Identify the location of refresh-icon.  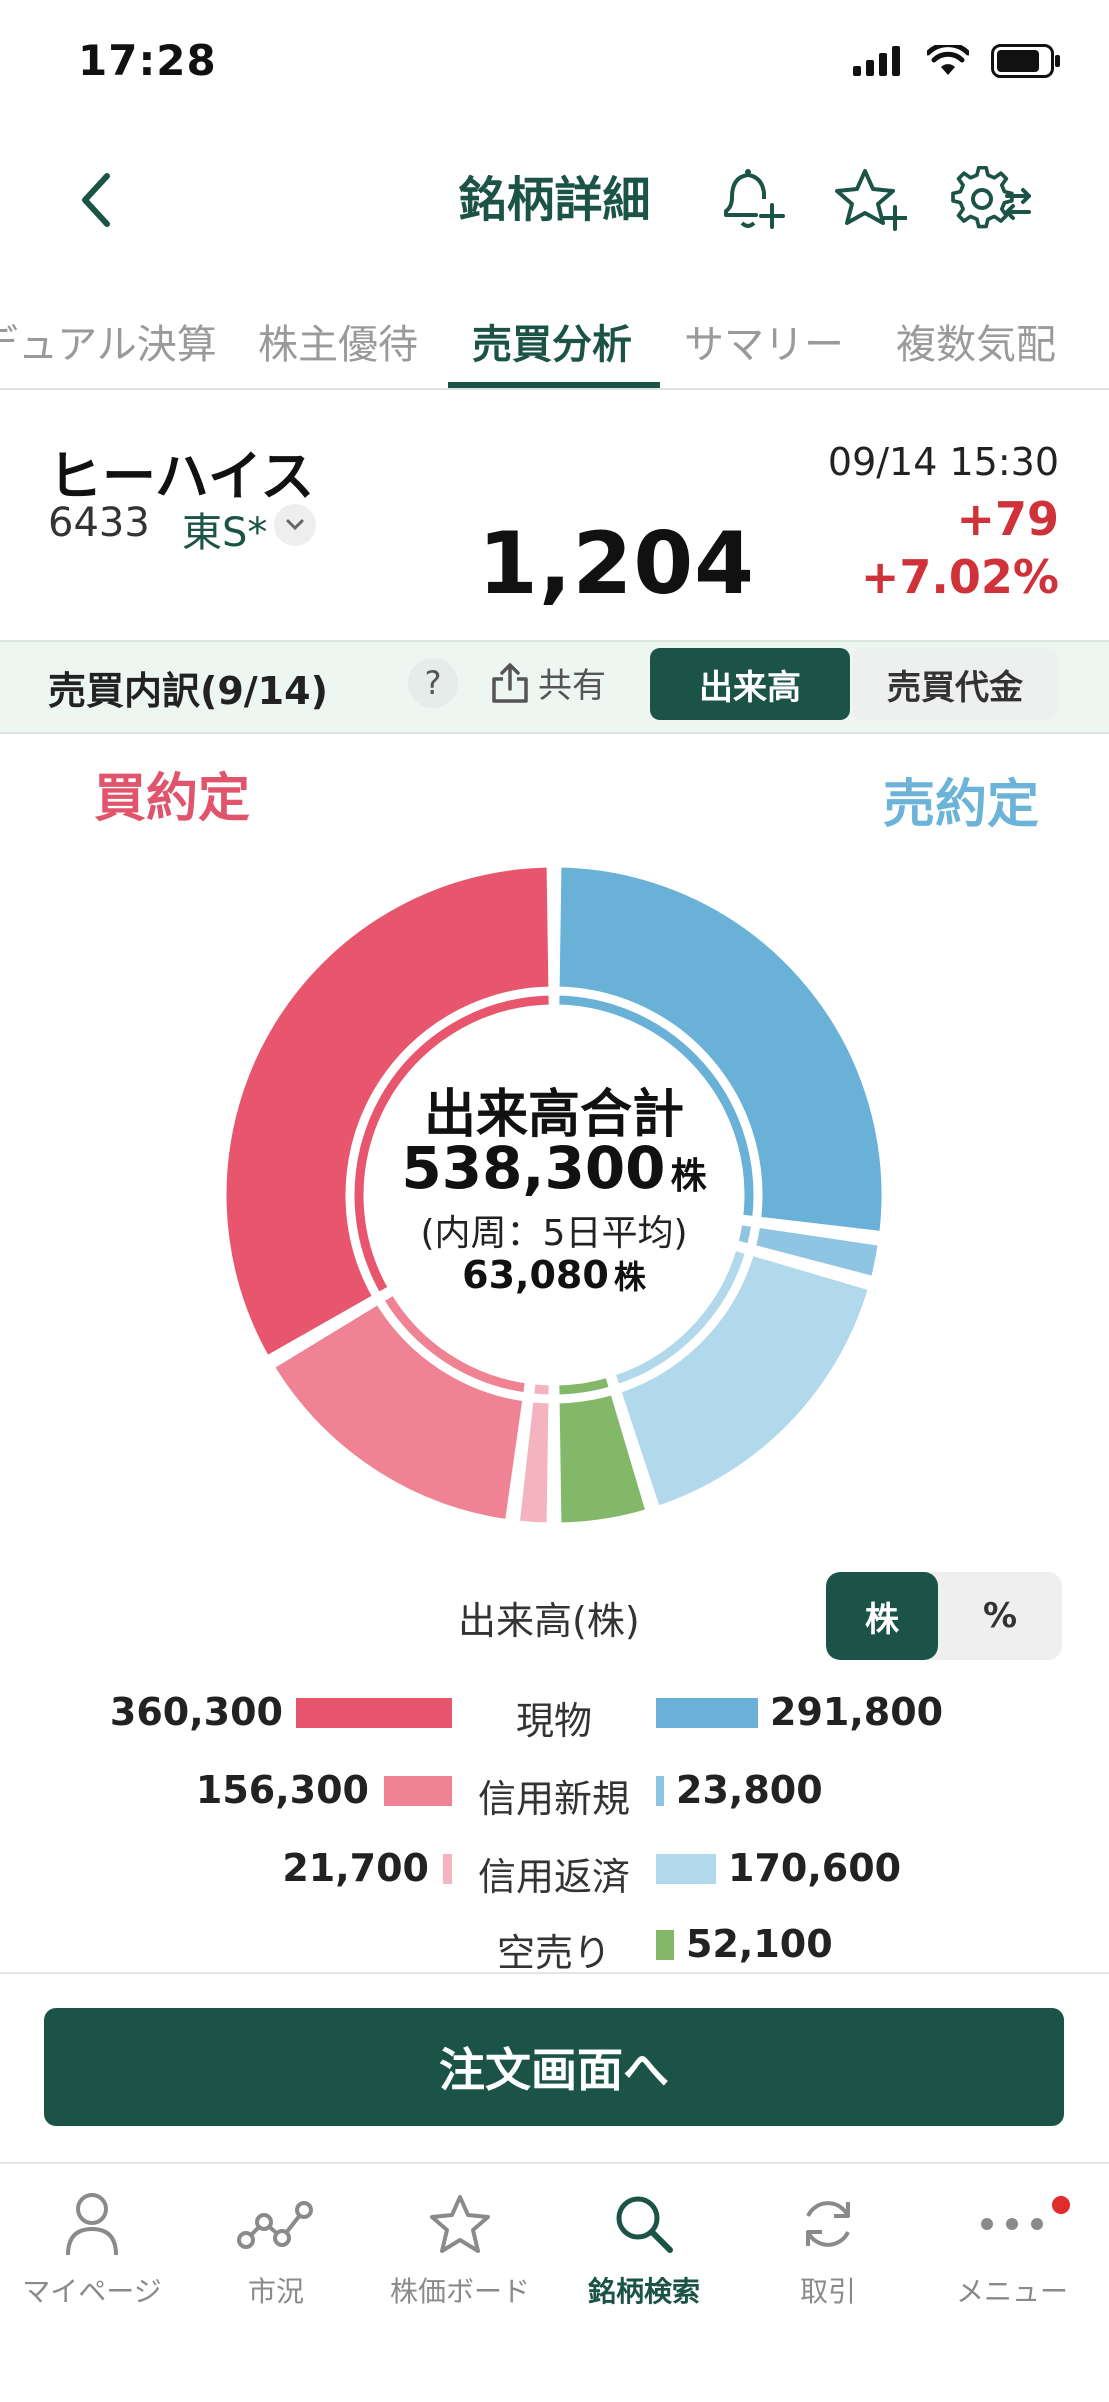
(828, 2224).